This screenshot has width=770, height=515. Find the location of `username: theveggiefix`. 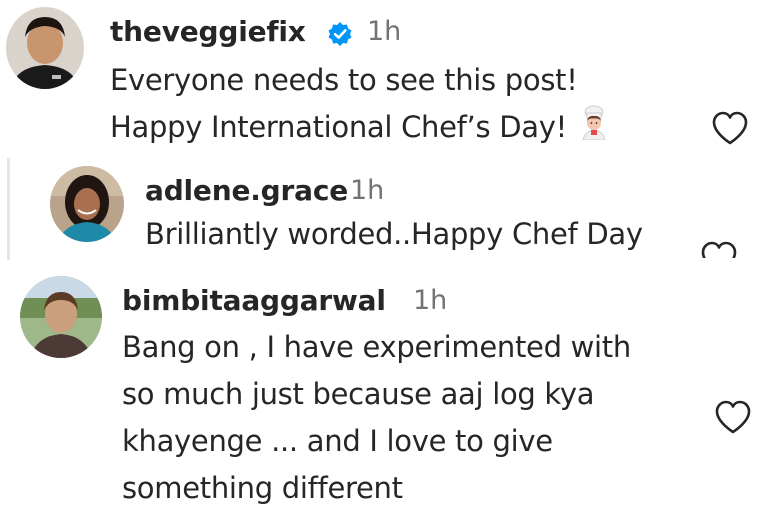

username: theveggiefix is located at coordinates (208, 31).